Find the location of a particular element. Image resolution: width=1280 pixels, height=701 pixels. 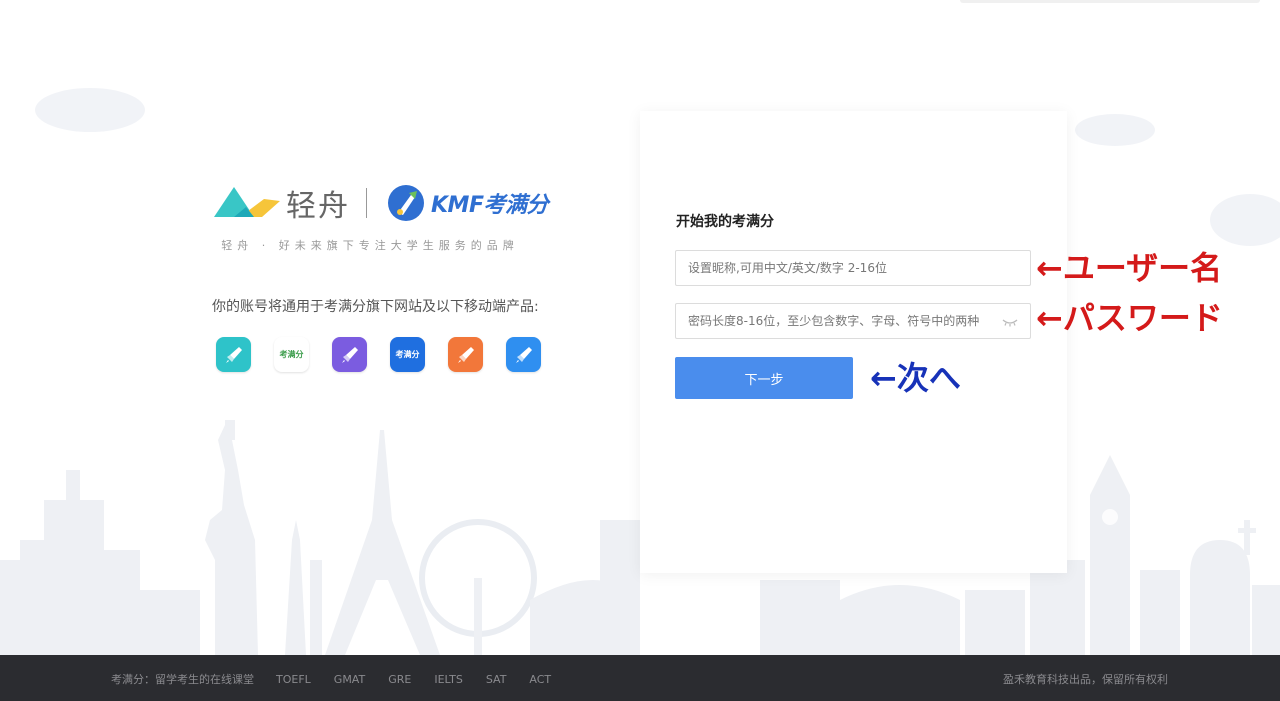

kmf-logo-text: KMF考满分 is located at coordinates (489, 203).